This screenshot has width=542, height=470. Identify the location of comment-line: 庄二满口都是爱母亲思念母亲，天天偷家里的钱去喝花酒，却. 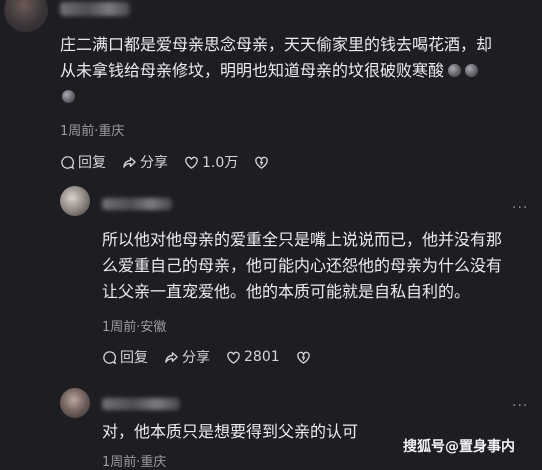
(276, 44).